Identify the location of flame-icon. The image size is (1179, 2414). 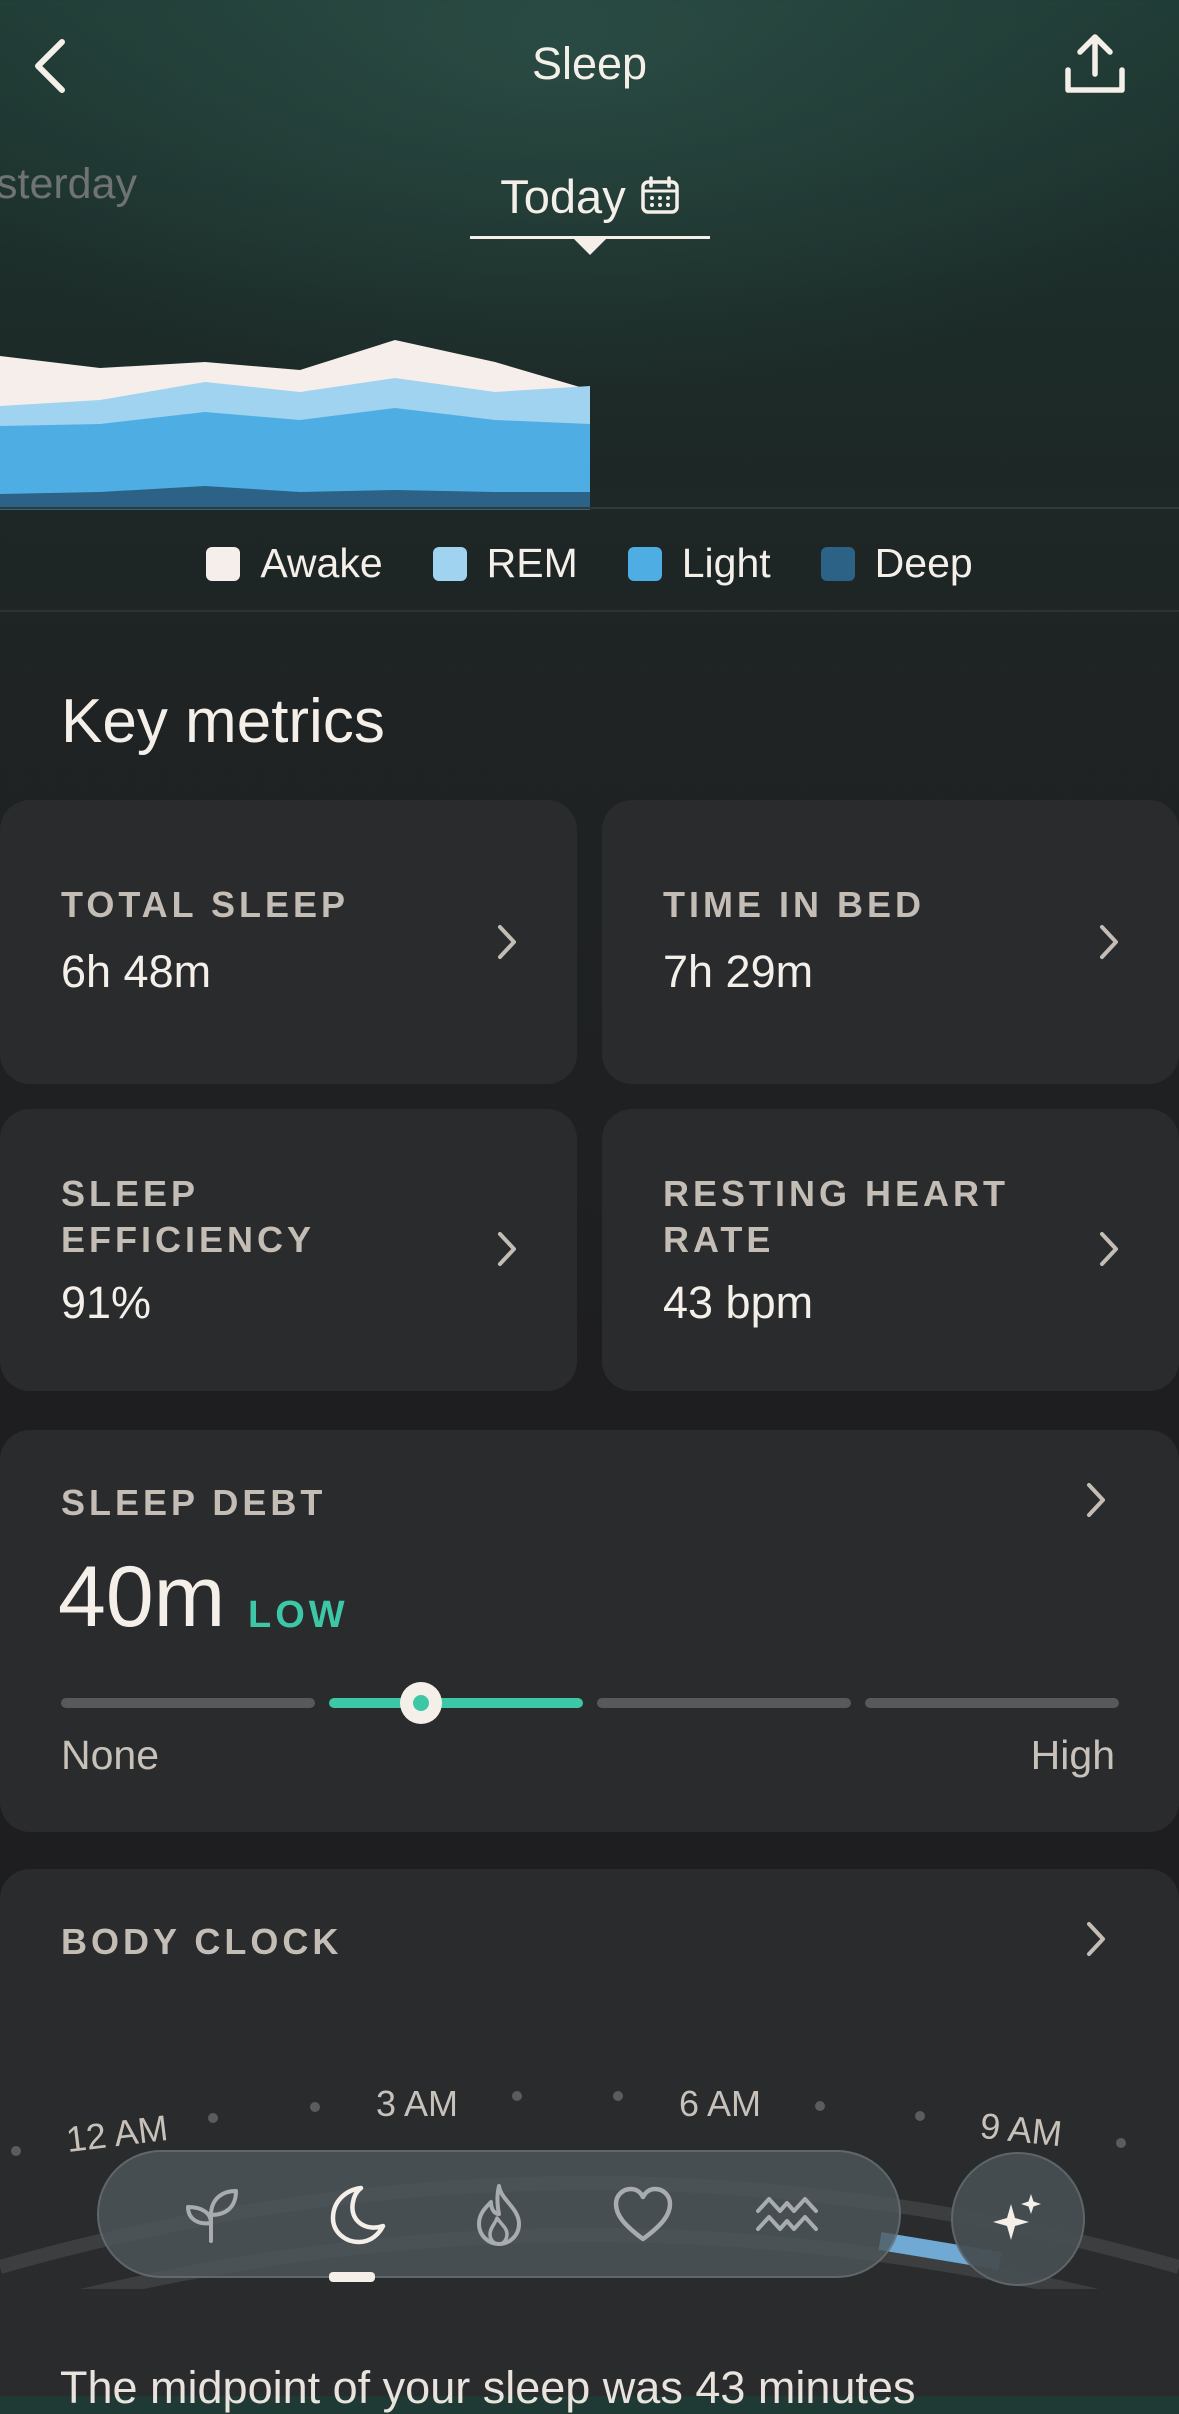
(499, 2215).